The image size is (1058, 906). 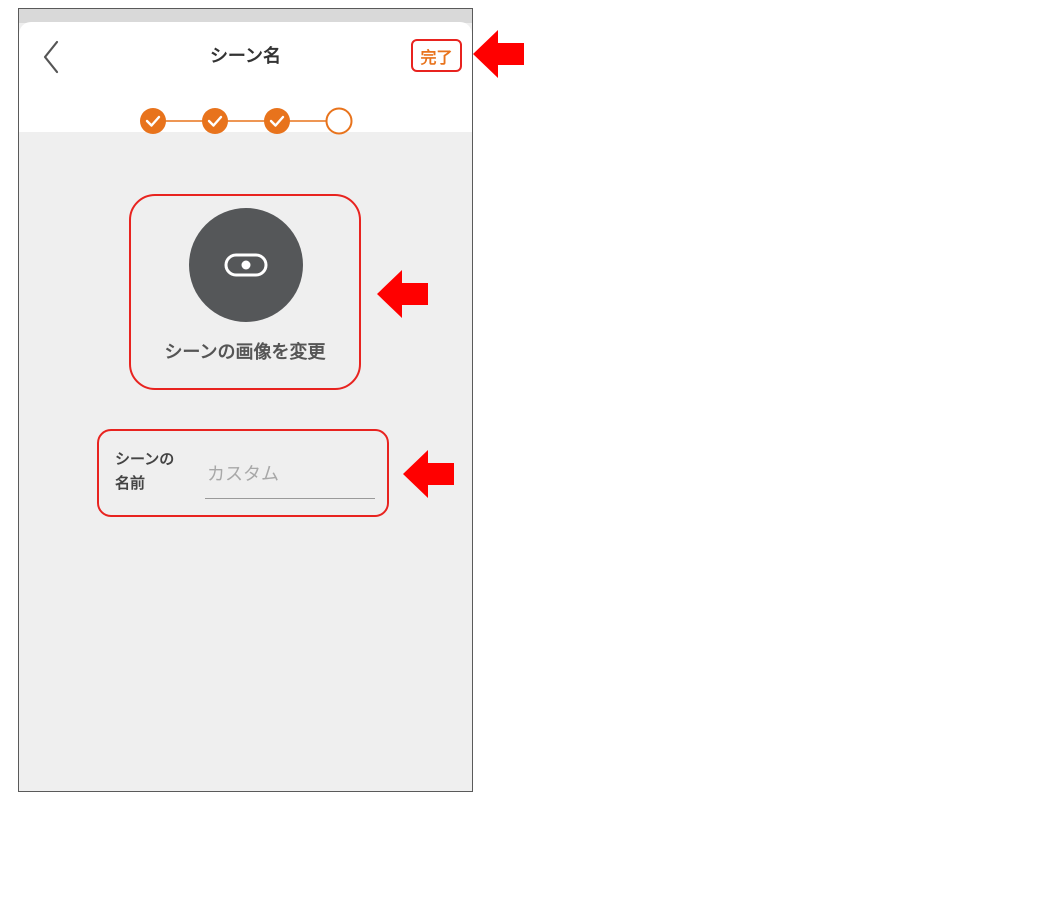 I want to click on change-scene-image-button: シーンの画像を変更, so click(x=245, y=292).